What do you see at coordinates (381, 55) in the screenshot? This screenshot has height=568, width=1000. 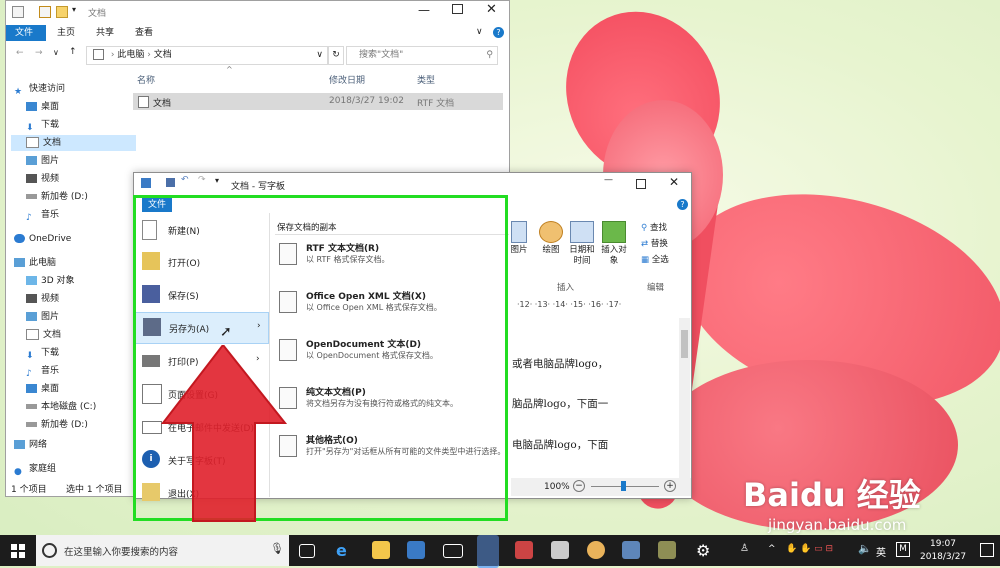 I see `search-placeholder: 搜索"文档"` at bounding box center [381, 55].